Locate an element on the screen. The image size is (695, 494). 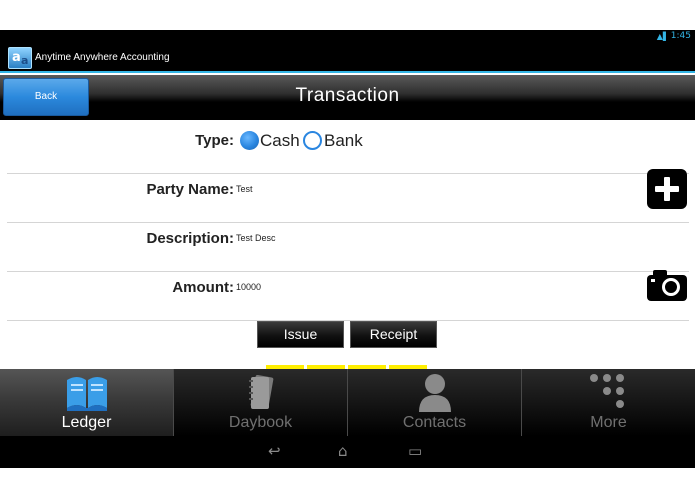
type-row: Type: Cash Bank is located at coordinates (348, 149).